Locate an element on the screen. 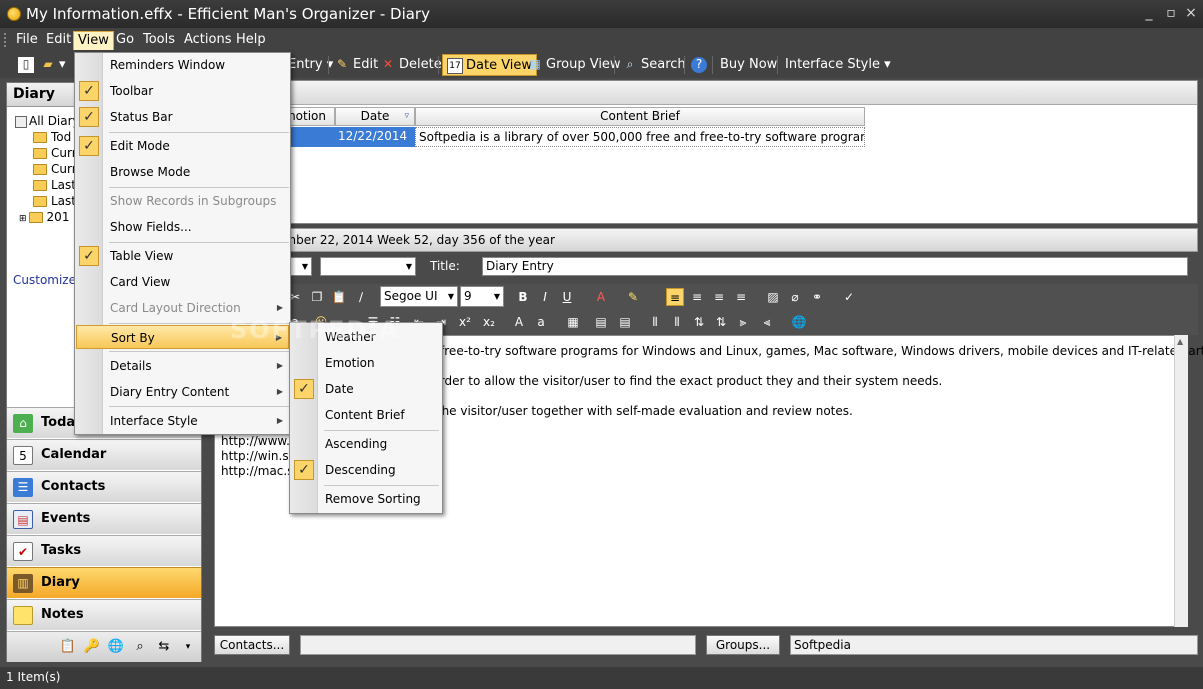  tree-item: Curr is located at coordinates (55, 169).